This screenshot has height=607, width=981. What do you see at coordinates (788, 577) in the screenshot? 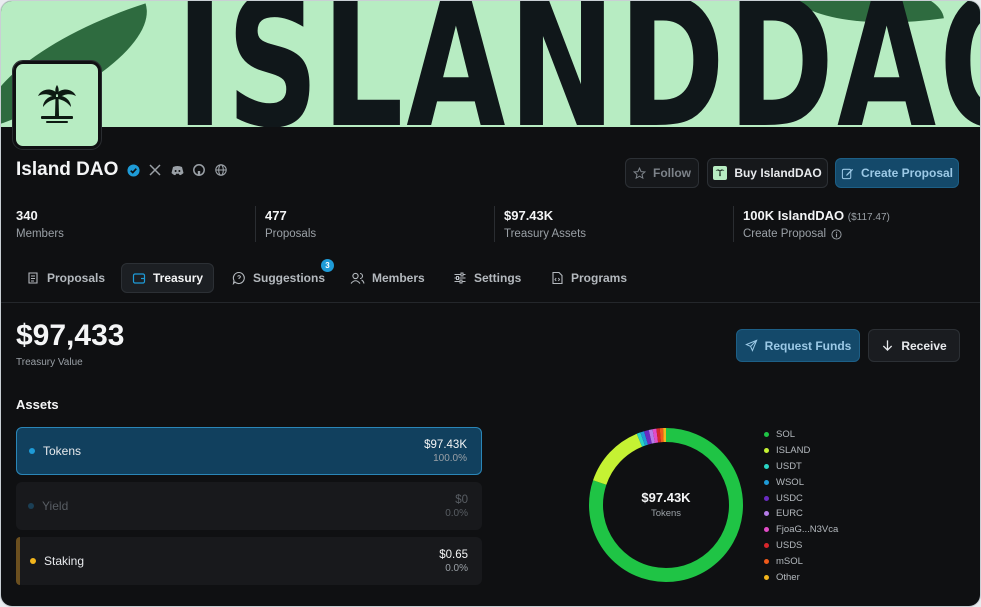
I see `legend-label: Other` at bounding box center [788, 577].